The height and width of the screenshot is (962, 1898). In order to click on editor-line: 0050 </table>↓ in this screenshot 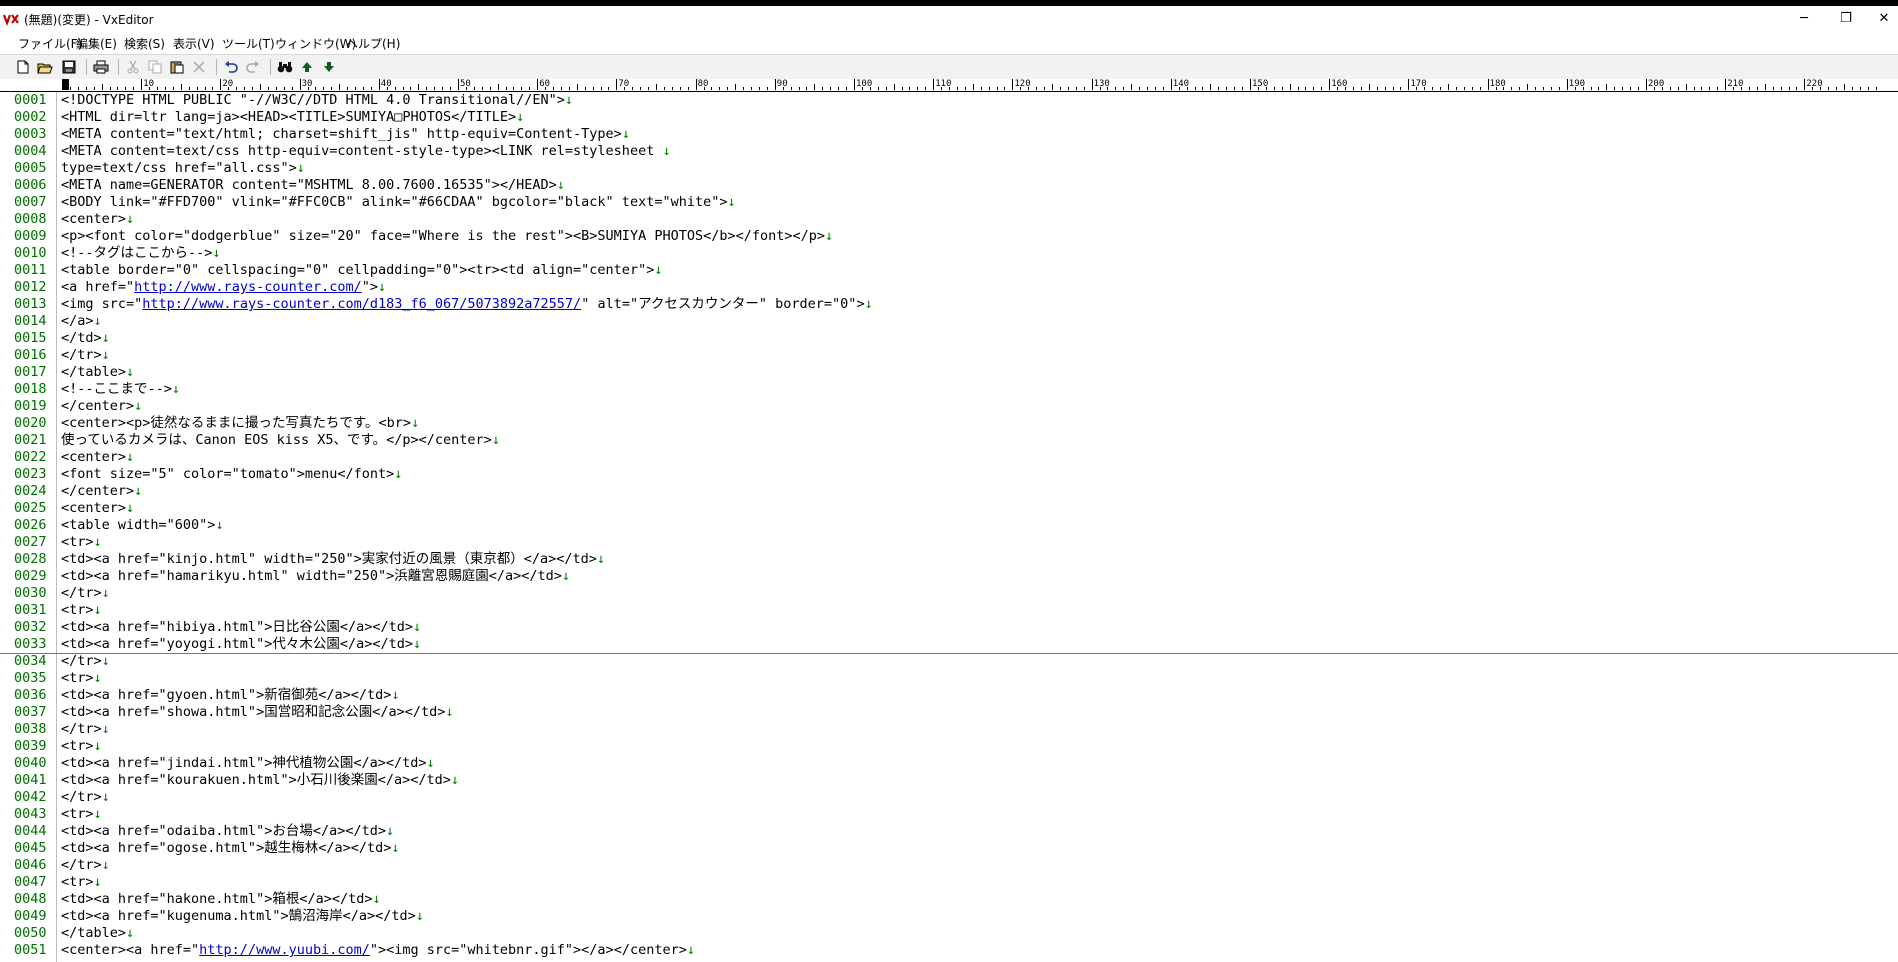, I will do `click(949, 933)`.